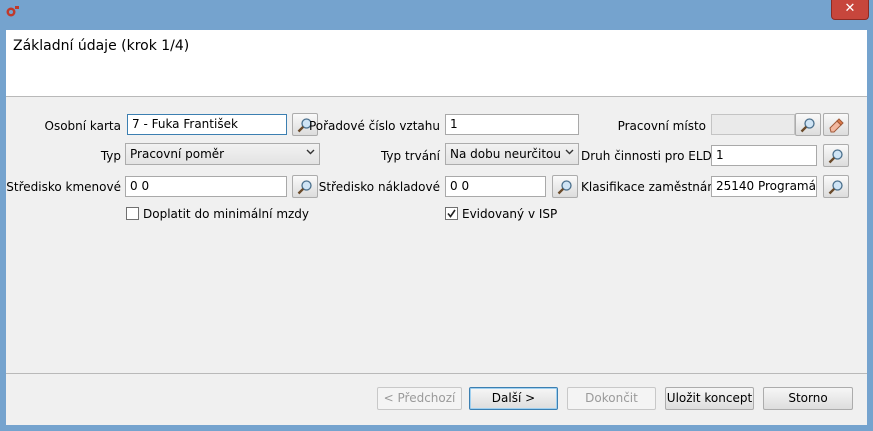 This screenshot has width=873, height=431. I want to click on typ-trvani-select-value: Na dobu neurčitou, so click(505, 154).